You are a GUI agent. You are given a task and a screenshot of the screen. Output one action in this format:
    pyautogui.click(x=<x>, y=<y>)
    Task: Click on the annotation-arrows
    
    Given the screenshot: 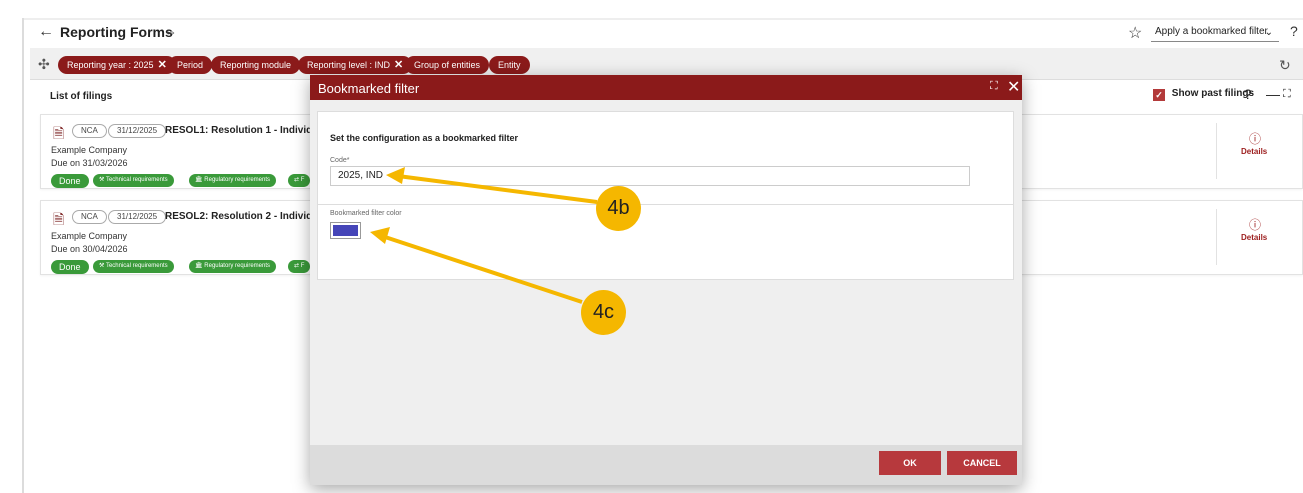 What is the action you would take?
    pyautogui.click(x=484, y=235)
    